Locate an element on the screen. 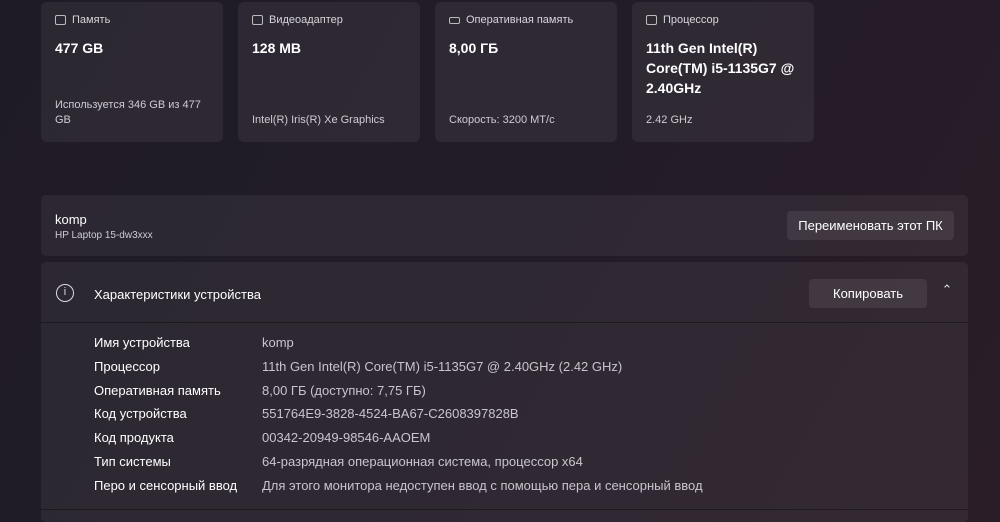 This screenshot has height=522, width=1000. gpu-icon is located at coordinates (257, 20).